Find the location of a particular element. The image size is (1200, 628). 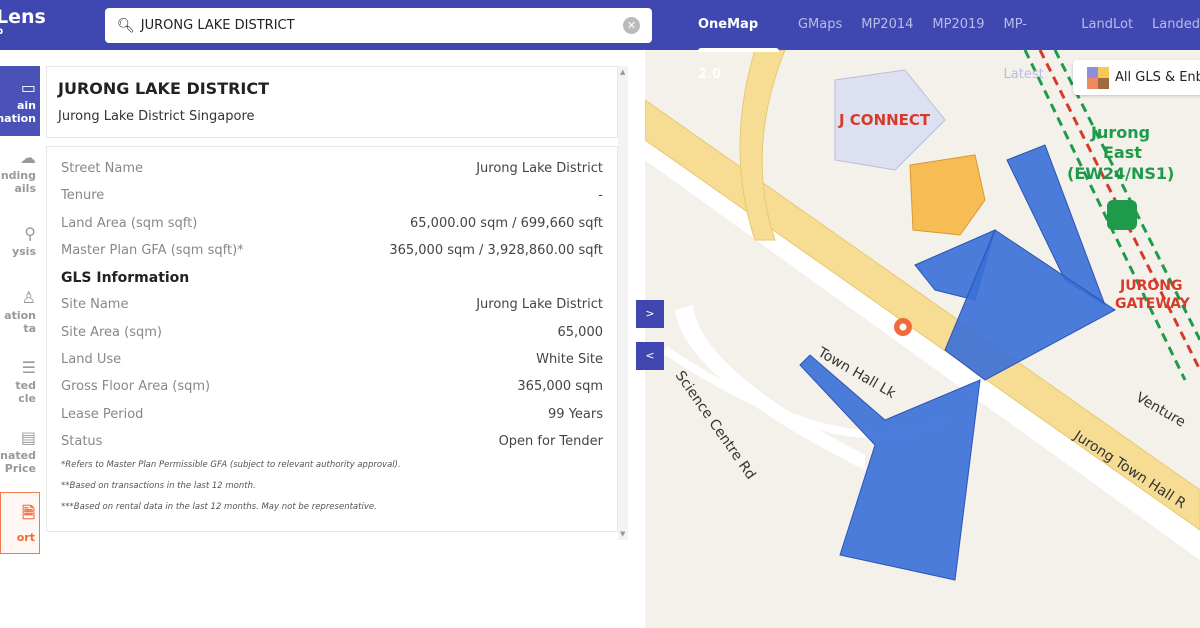

logo: Lensp is located at coordinates (23, 21).